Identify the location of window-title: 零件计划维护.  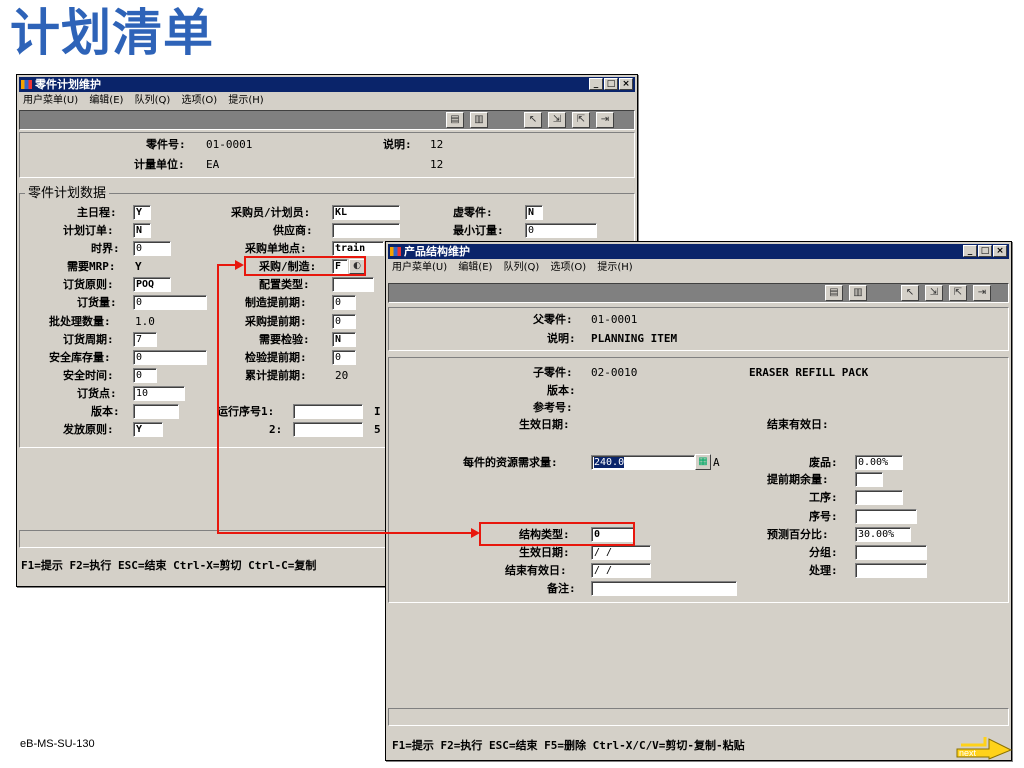
(68, 84).